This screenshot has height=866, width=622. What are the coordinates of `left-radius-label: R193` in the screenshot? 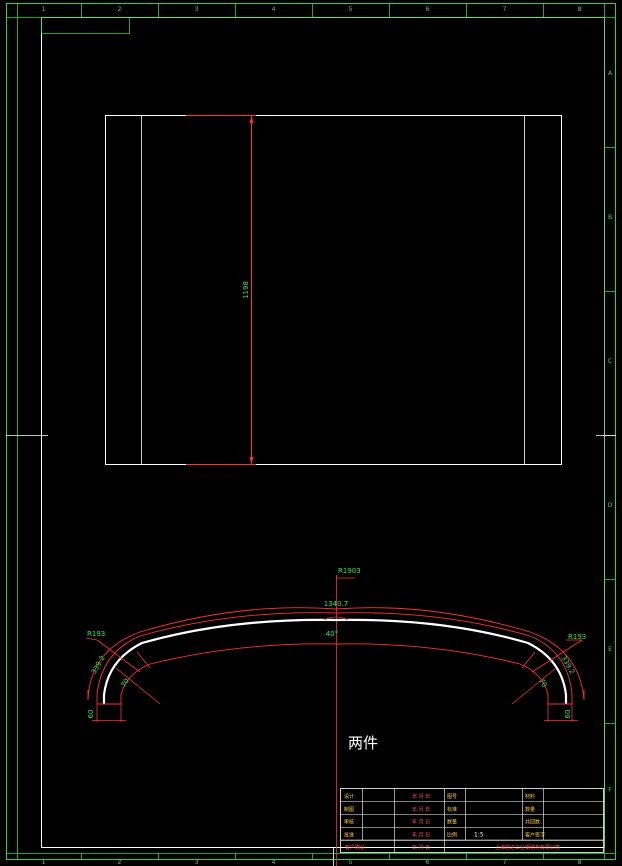 It's located at (96, 634).